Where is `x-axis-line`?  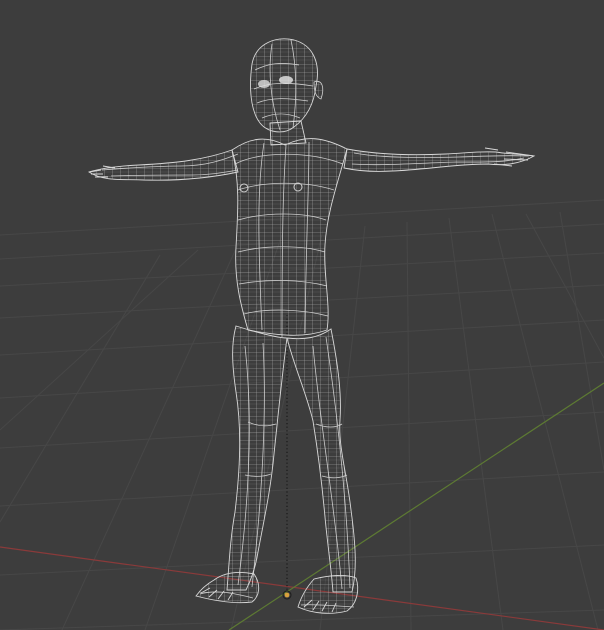 x-axis-line is located at coordinates (302, 588).